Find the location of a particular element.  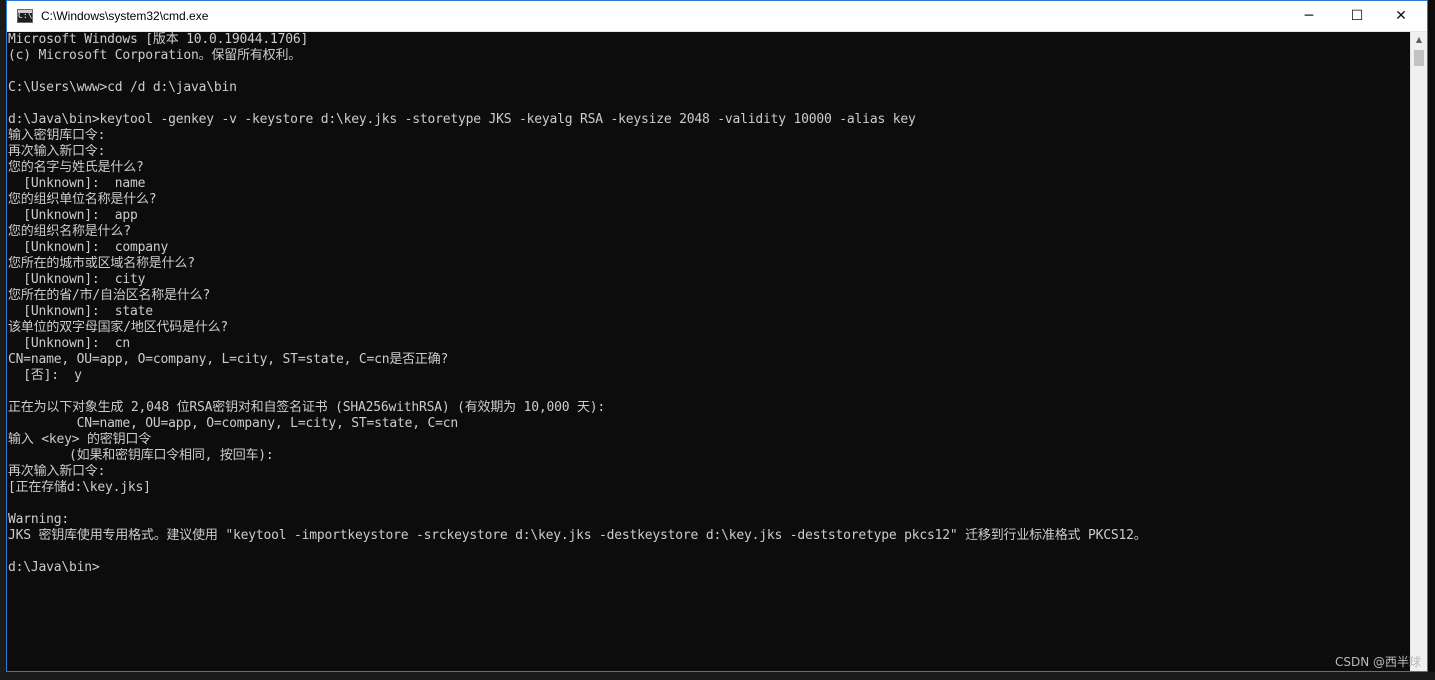

console-line: 该单位的双字母国家/地区代码是什么? is located at coordinates (118, 327).